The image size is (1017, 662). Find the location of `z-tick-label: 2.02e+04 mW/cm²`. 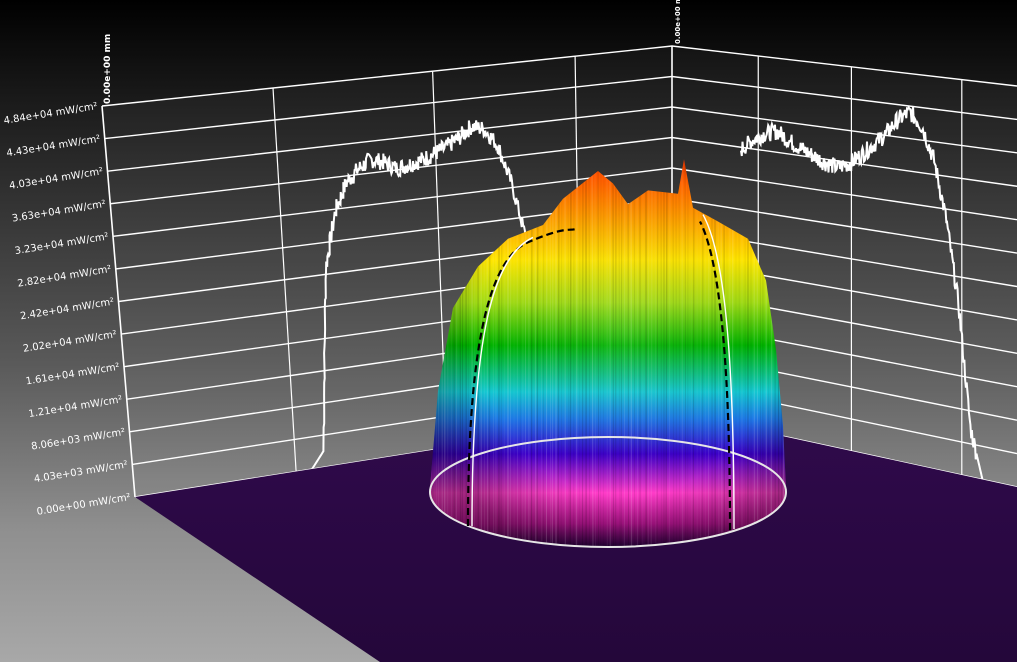

z-tick-label: 2.02e+04 mW/cm² is located at coordinates (70, 342).